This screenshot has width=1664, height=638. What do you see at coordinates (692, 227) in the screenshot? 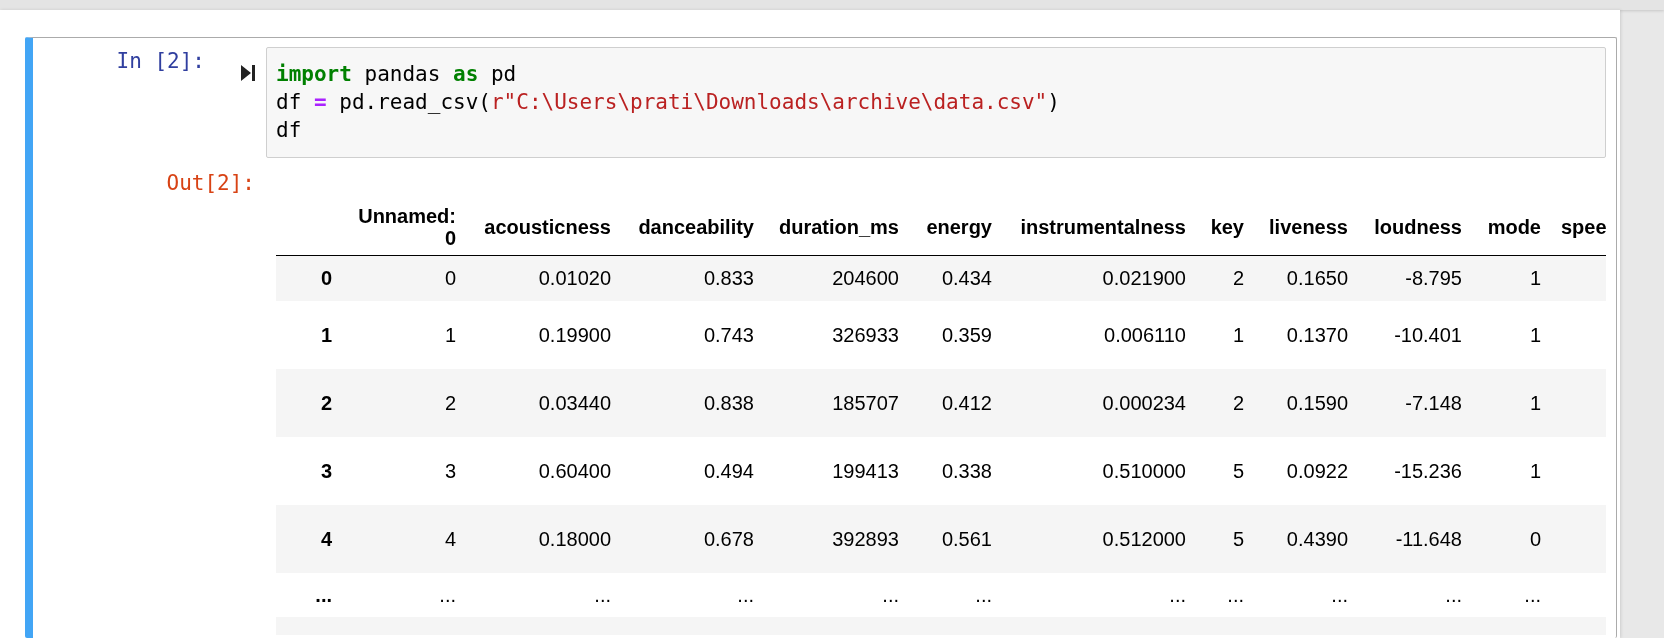
I see `column-header: danceability` at bounding box center [692, 227].